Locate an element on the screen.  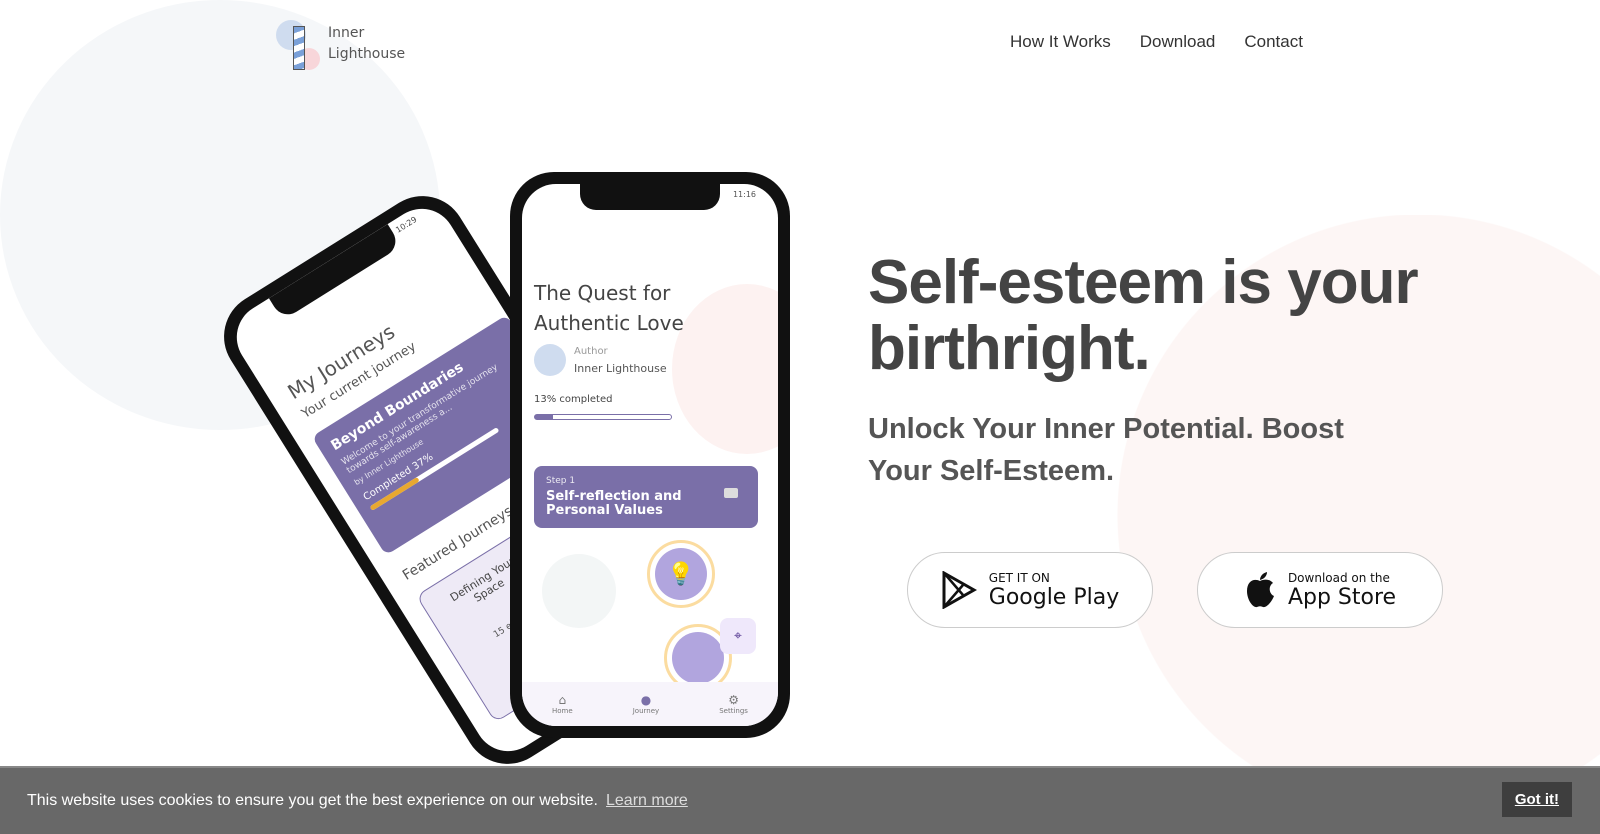
got-it-button: Got it! is located at coordinates (1536, 799).